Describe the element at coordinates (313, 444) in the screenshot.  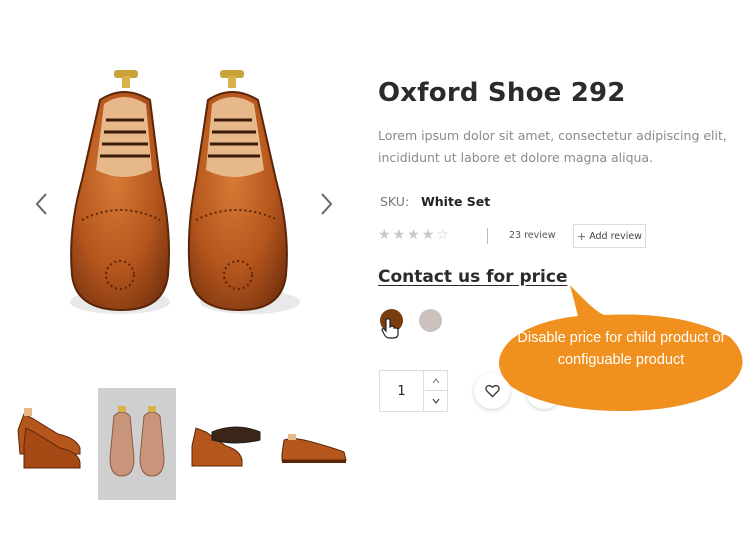
I see `thumbnail-single-side-view` at that location.